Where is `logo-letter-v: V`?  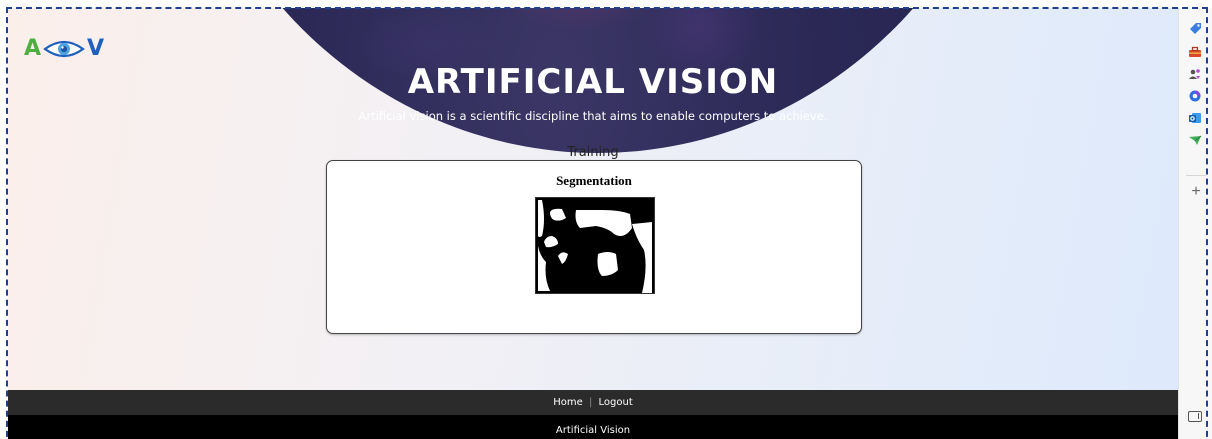
logo-letter-v: V is located at coordinates (96, 48).